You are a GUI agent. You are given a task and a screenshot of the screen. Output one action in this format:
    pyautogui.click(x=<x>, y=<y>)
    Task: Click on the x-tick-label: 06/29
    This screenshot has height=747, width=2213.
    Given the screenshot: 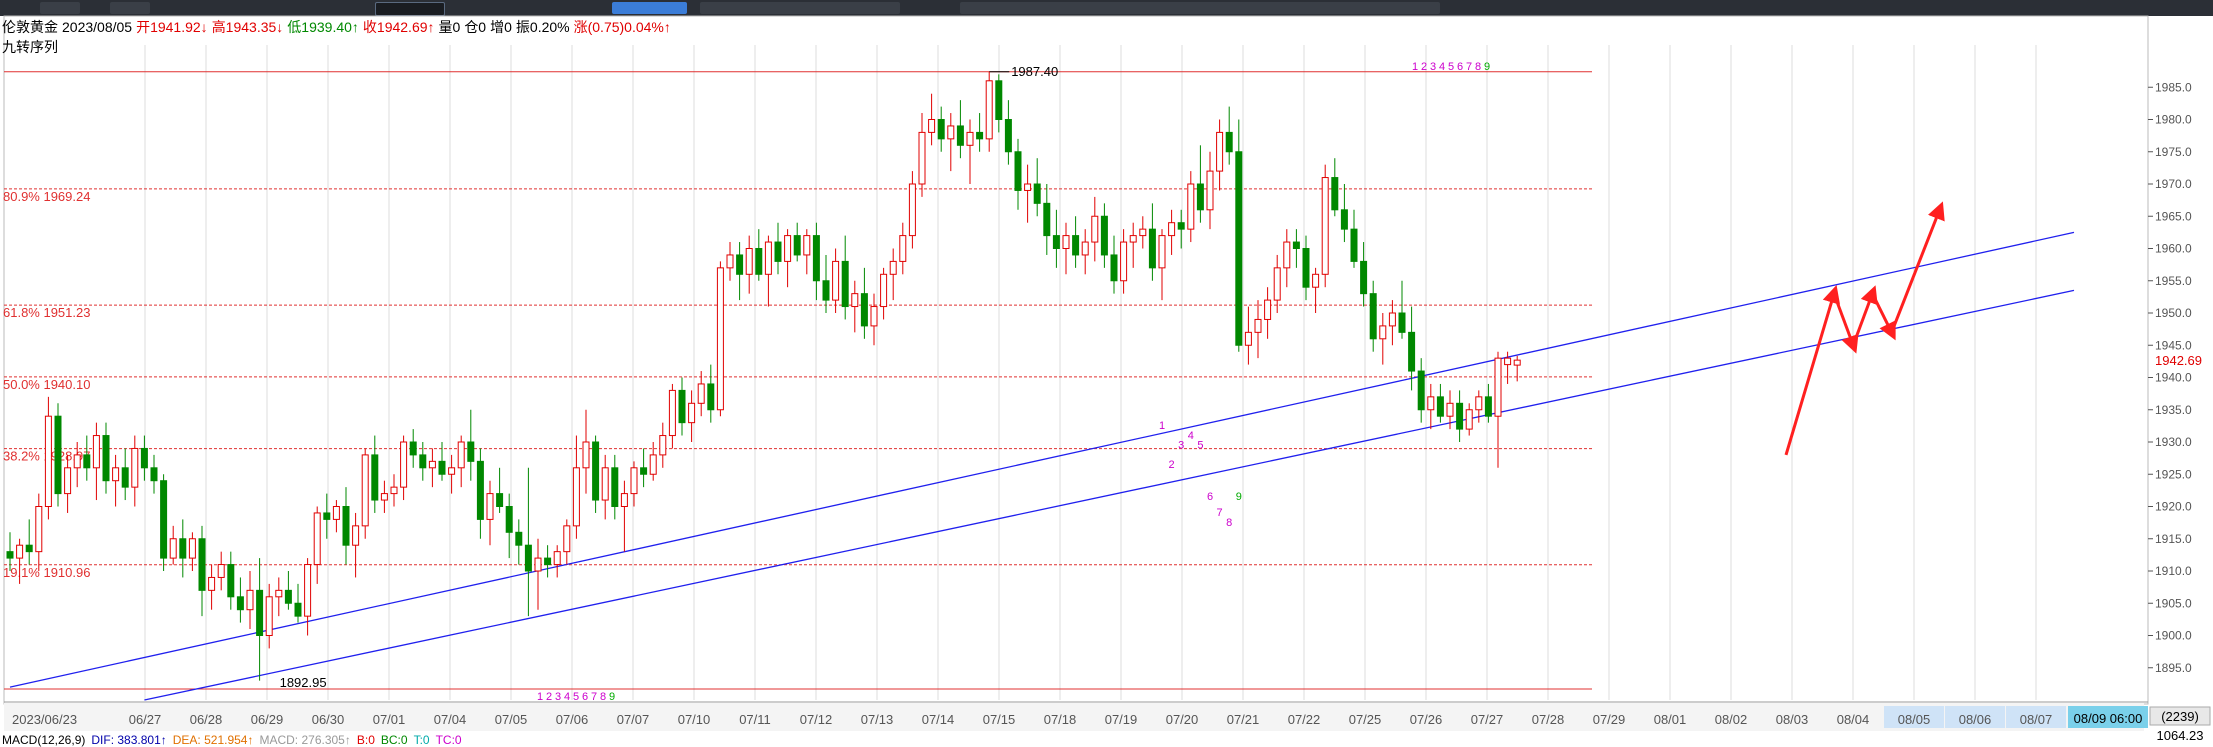 What is the action you would take?
    pyautogui.click(x=267, y=719)
    